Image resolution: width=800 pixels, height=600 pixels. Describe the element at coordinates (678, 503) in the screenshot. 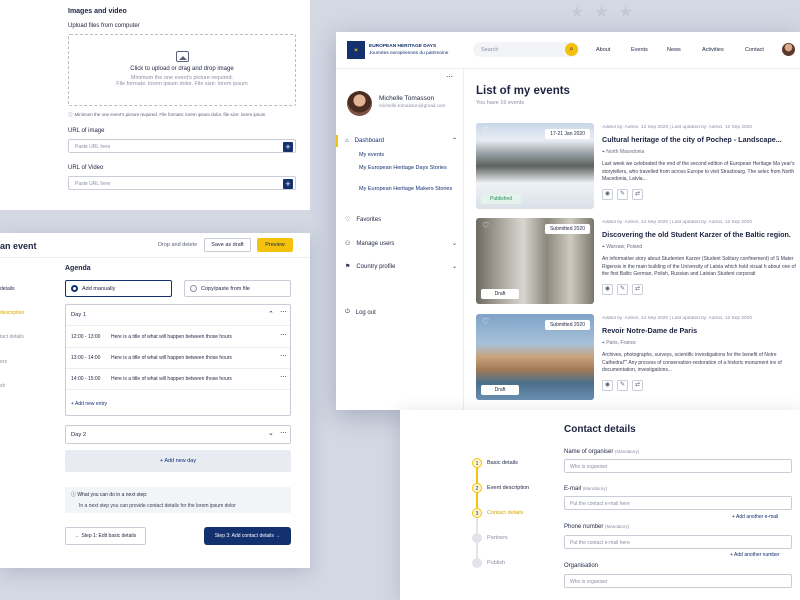

I see `email-field: Put the contact e-mail here` at that location.